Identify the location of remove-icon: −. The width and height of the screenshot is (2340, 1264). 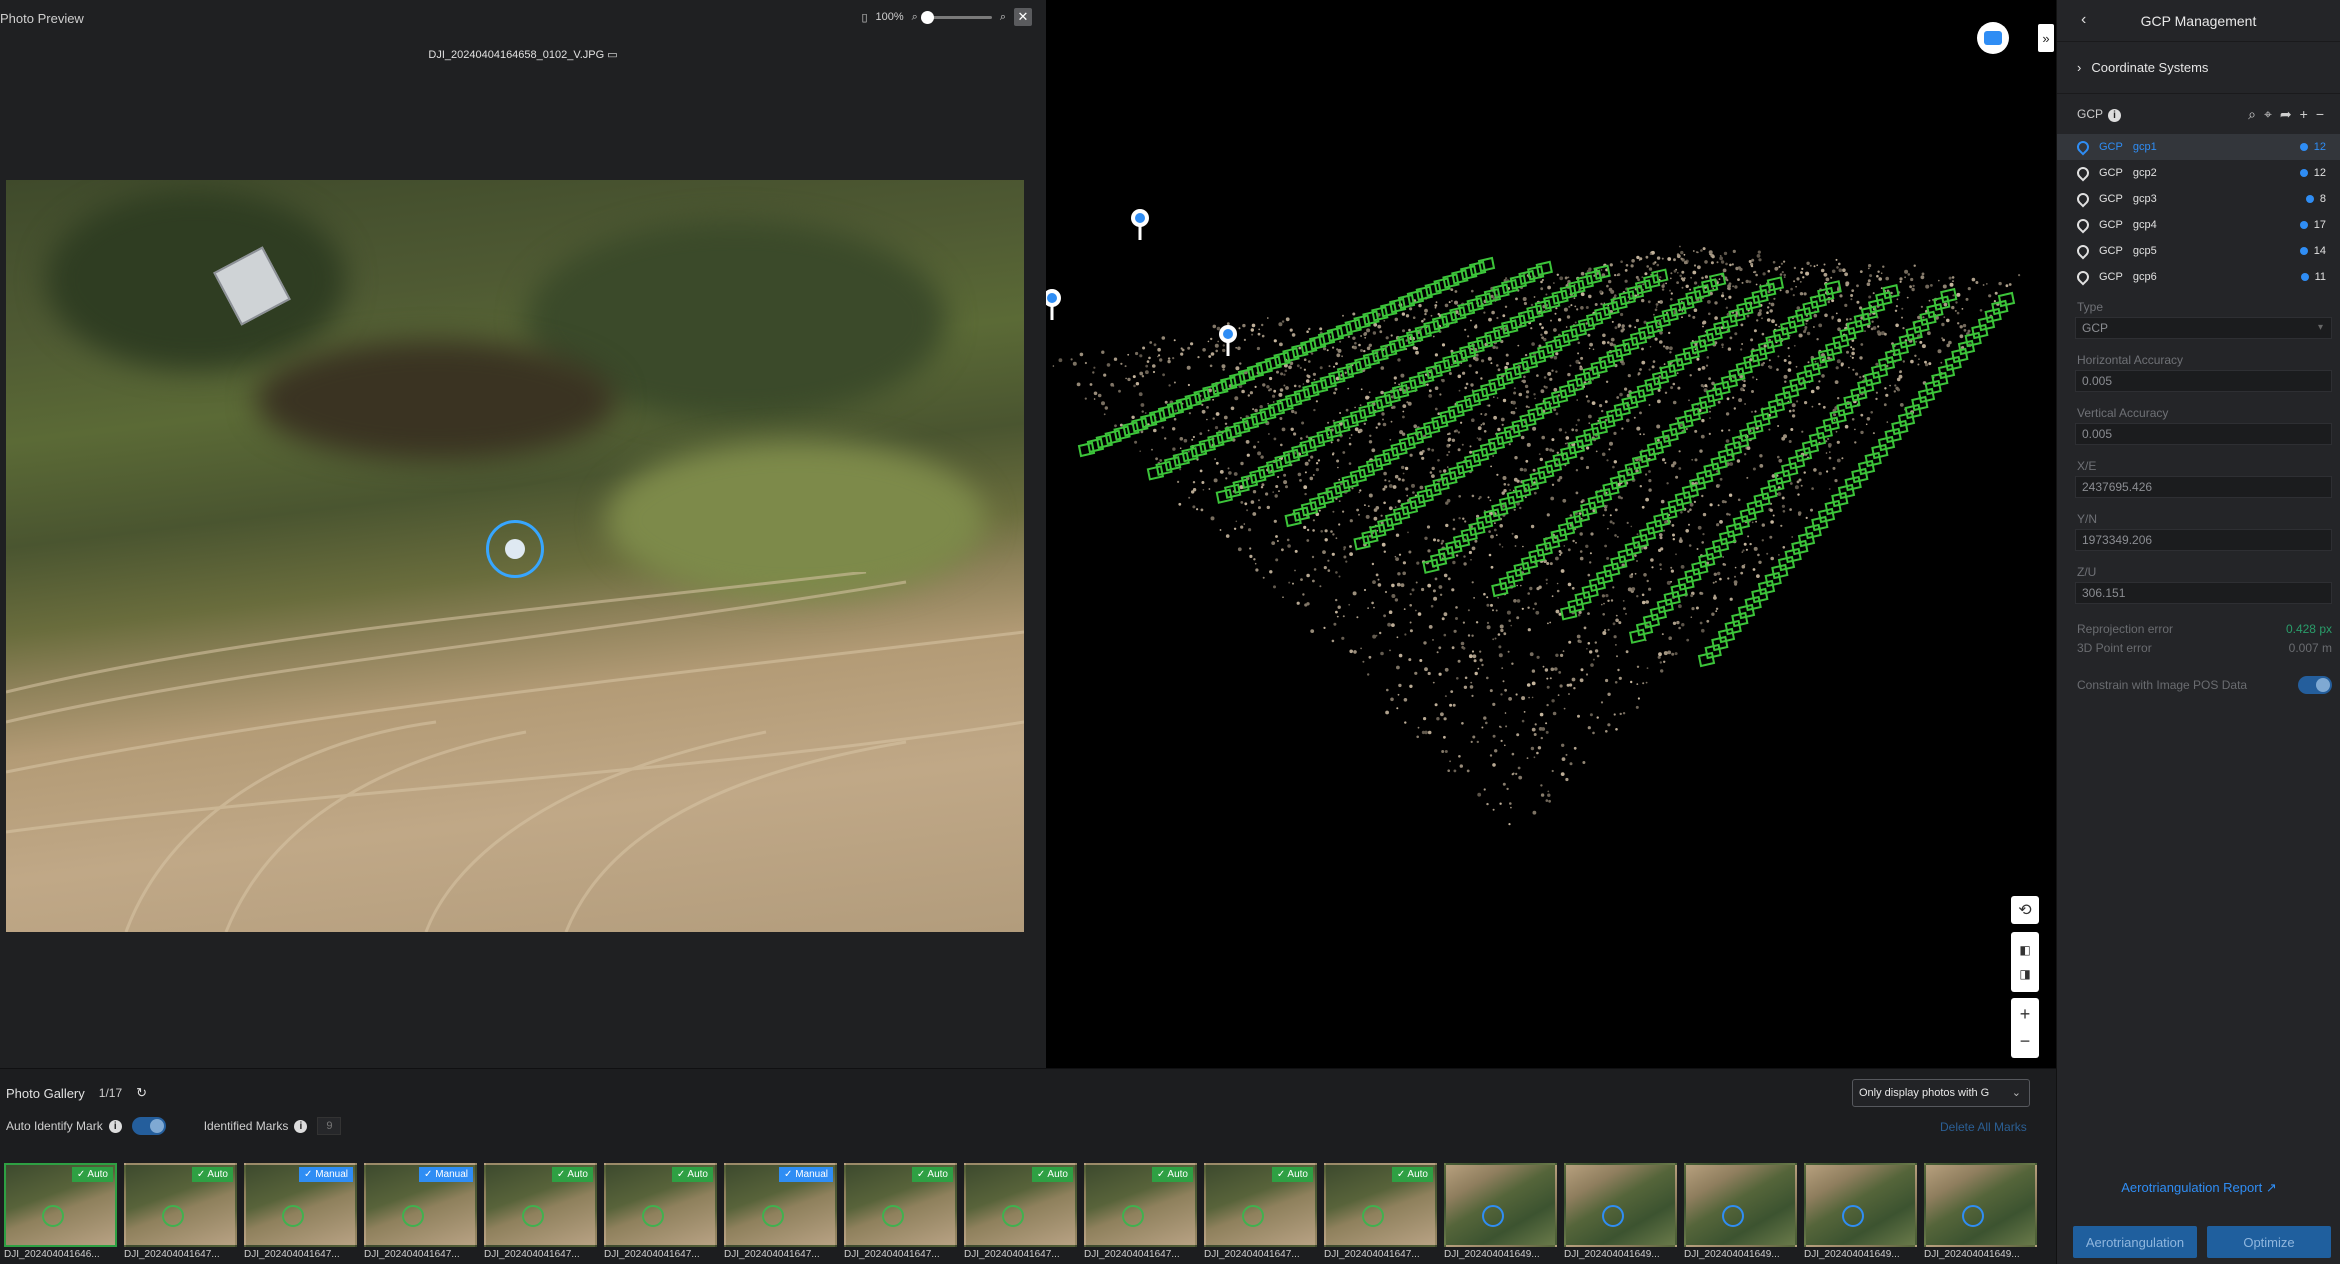
(2320, 114).